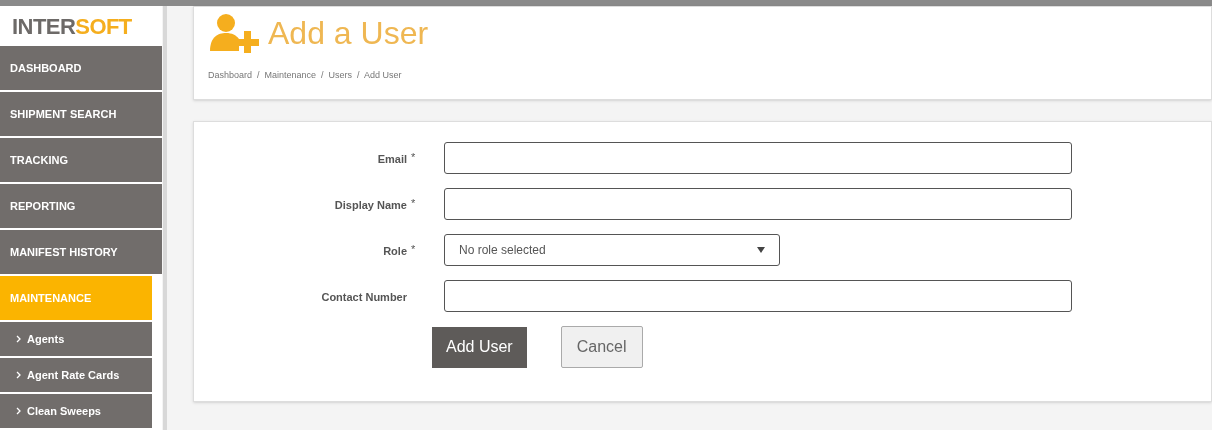 The image size is (1212, 430). Describe the element at coordinates (612, 250) in the screenshot. I see `role-dropdown: No role selected` at that location.